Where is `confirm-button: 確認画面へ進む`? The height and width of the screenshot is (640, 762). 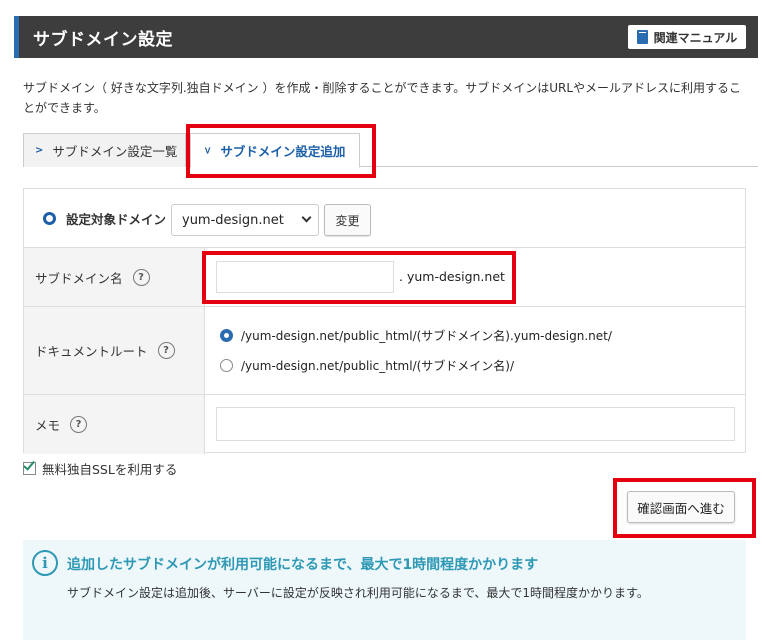
confirm-button: 確認画面へ進む is located at coordinates (681, 507).